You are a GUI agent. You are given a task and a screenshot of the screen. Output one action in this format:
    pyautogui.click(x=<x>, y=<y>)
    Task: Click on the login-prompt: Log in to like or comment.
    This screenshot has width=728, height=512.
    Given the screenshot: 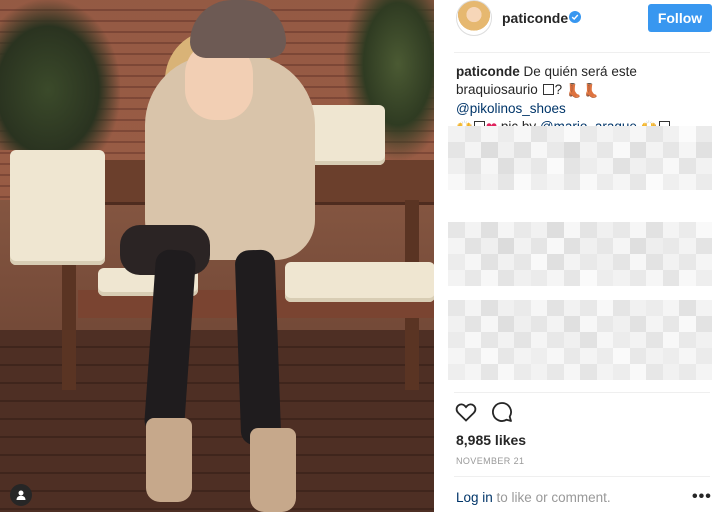 What is the action you would take?
    pyautogui.click(x=533, y=497)
    